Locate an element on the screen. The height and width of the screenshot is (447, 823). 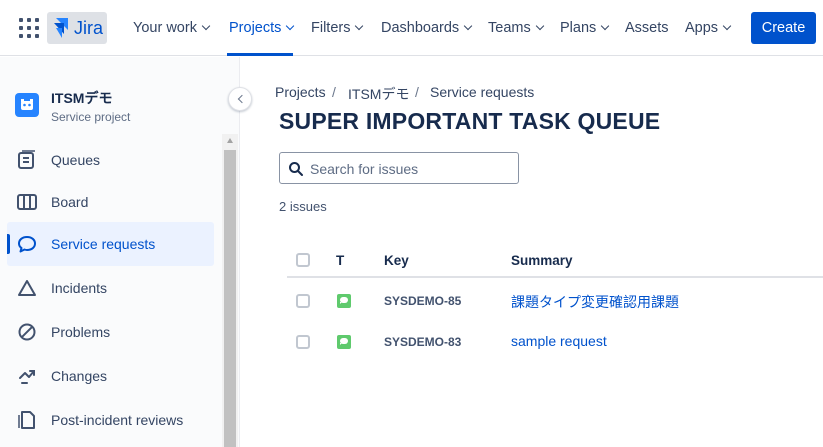
logo-text: Jira is located at coordinates (88, 28).